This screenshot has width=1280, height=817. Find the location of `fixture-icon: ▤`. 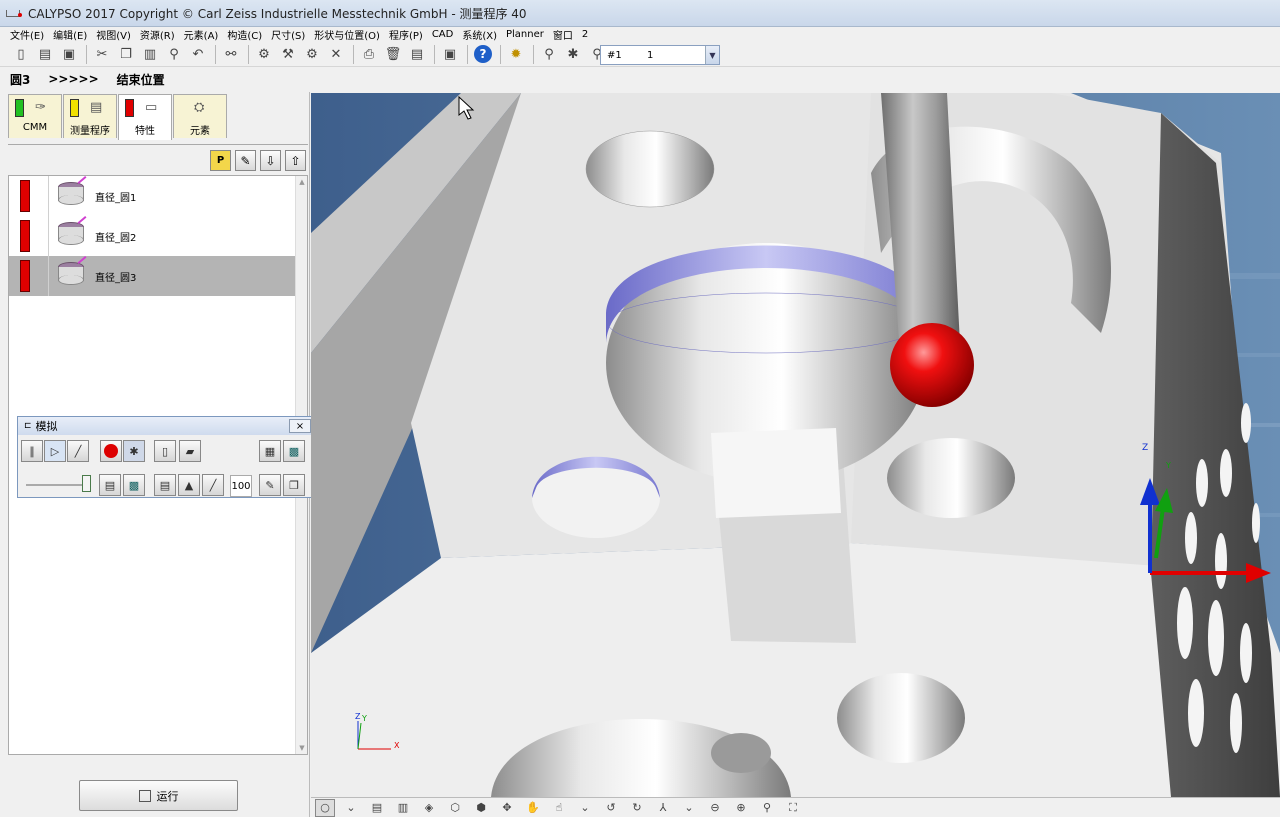

fixture-icon: ▤ is located at coordinates (165, 485).